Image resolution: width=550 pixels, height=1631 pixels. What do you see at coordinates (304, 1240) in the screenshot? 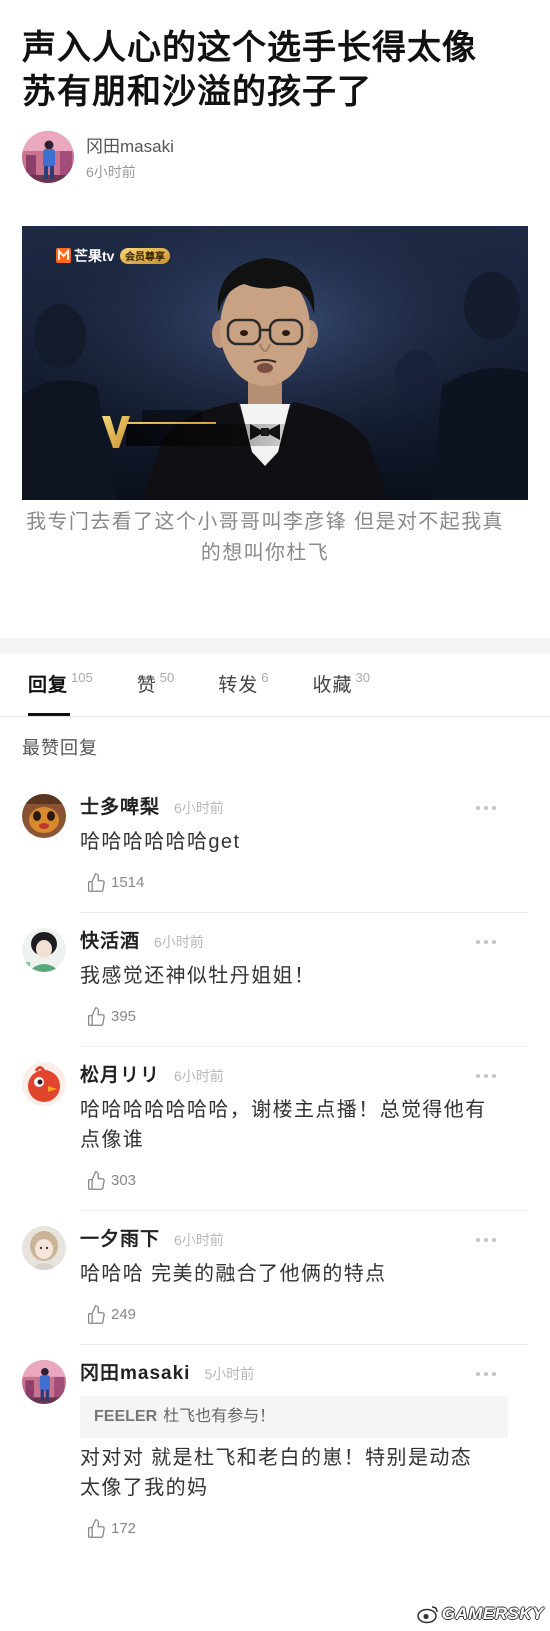
I see `comment-header: 一夕雨下 6小时前` at bounding box center [304, 1240].